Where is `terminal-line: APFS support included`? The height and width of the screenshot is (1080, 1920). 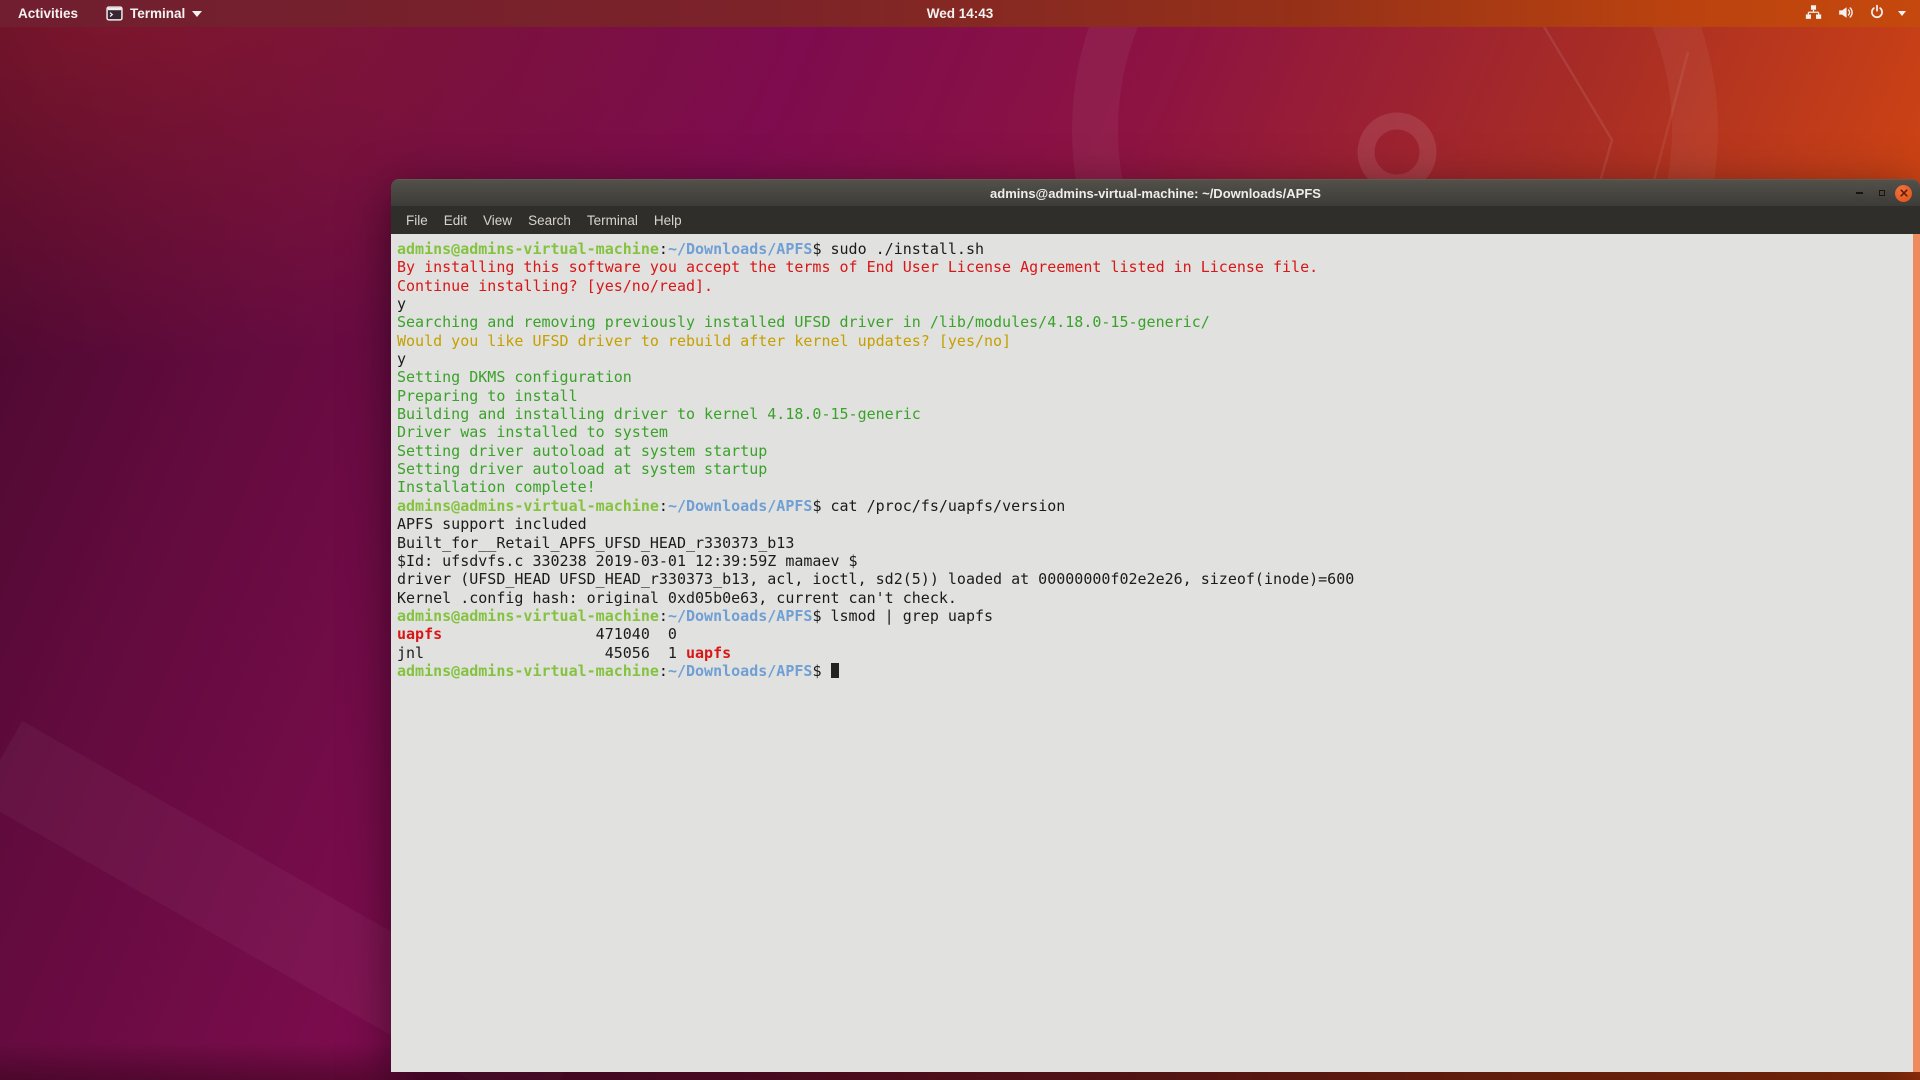 terminal-line: APFS support included is located at coordinates (492, 524).